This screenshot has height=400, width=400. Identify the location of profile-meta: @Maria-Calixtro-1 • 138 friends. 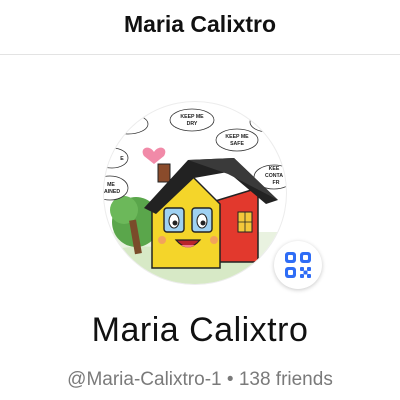
(200, 380).